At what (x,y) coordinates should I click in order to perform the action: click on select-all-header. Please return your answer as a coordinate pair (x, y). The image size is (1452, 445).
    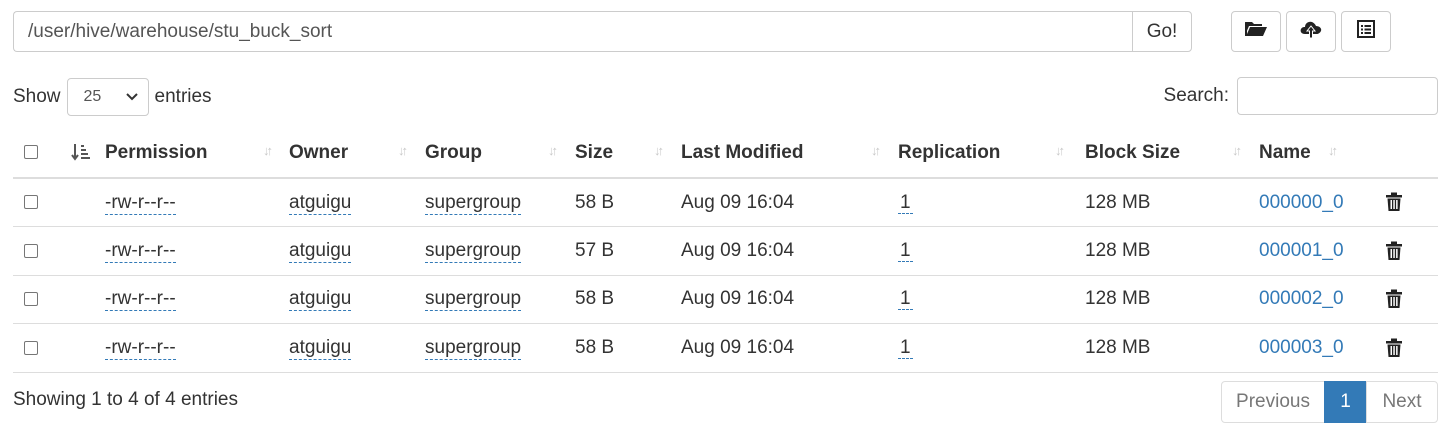
    Looking at the image, I should click on (37, 153).